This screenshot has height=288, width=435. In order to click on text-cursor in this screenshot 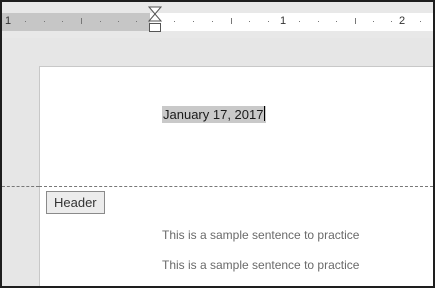, I will do `click(265, 113)`.